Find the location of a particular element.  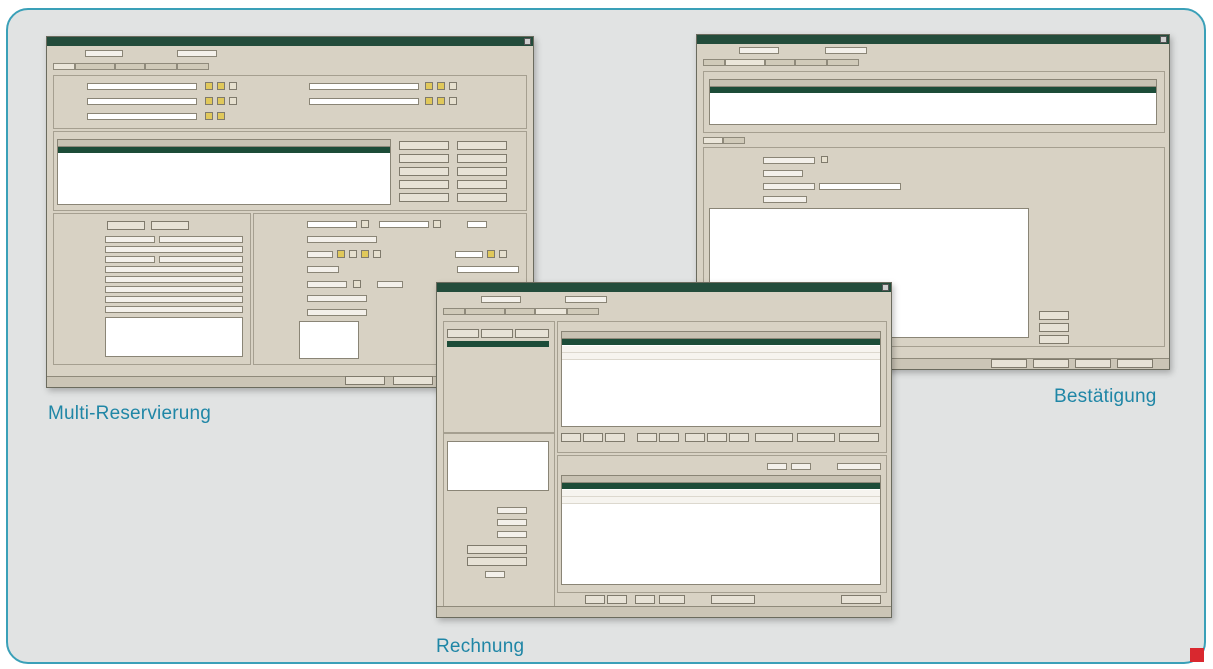

invoice-row-selected is located at coordinates (498, 344).